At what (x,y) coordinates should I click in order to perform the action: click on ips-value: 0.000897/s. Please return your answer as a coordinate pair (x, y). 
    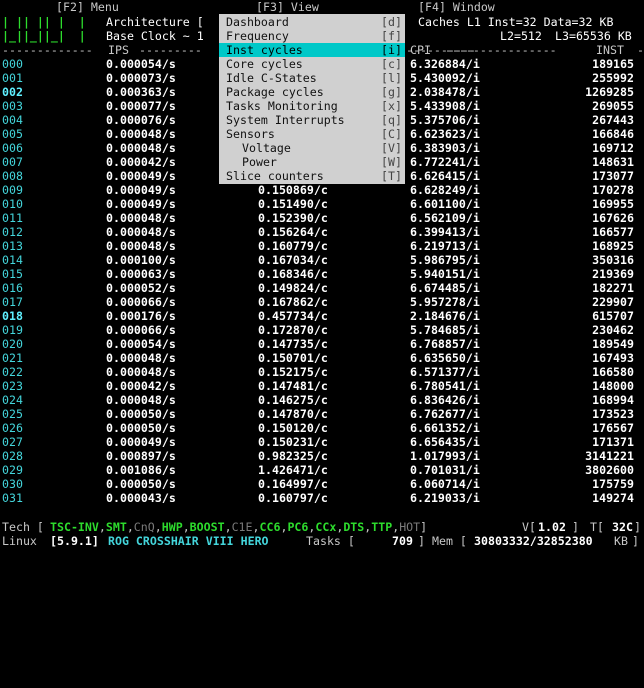
    Looking at the image, I should click on (141, 456).